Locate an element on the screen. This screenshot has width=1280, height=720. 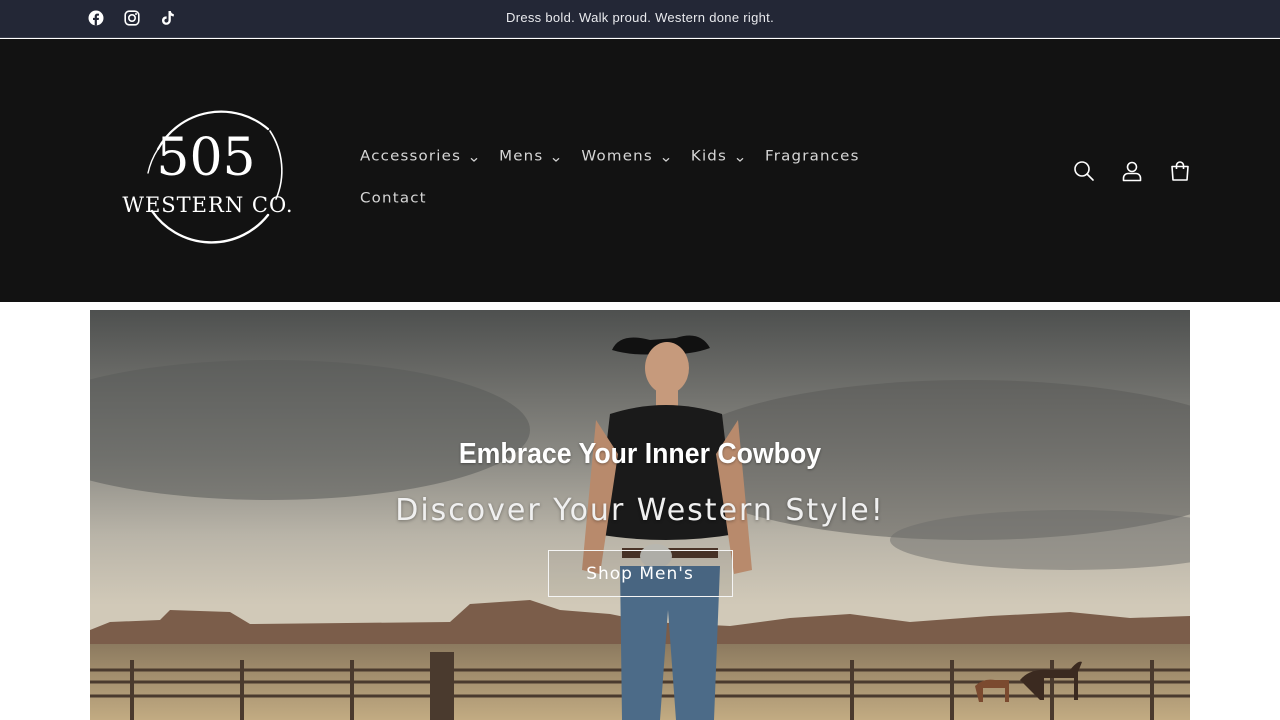
logo: 505 WESTERN CO. is located at coordinates (210, 176).